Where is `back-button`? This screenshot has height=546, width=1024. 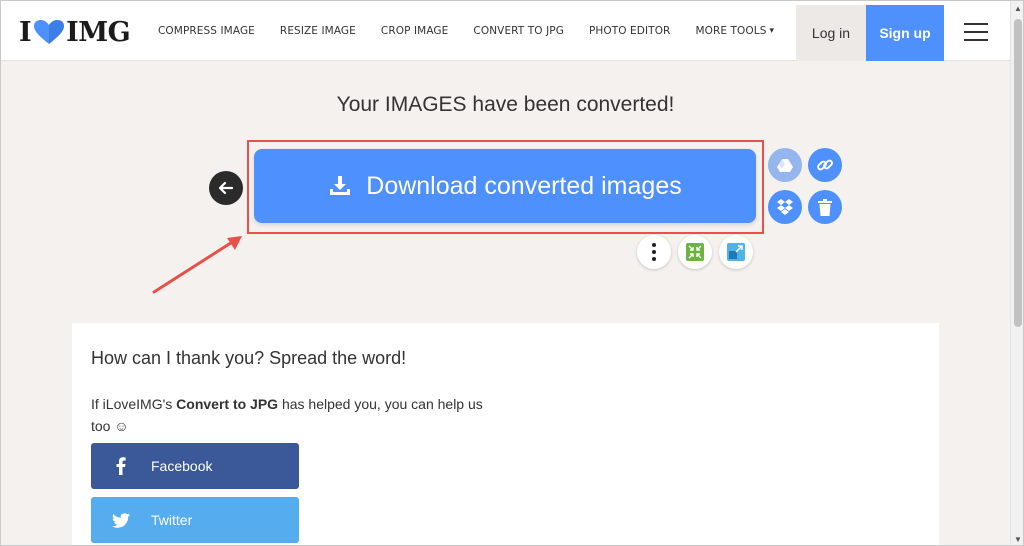 back-button is located at coordinates (226, 188).